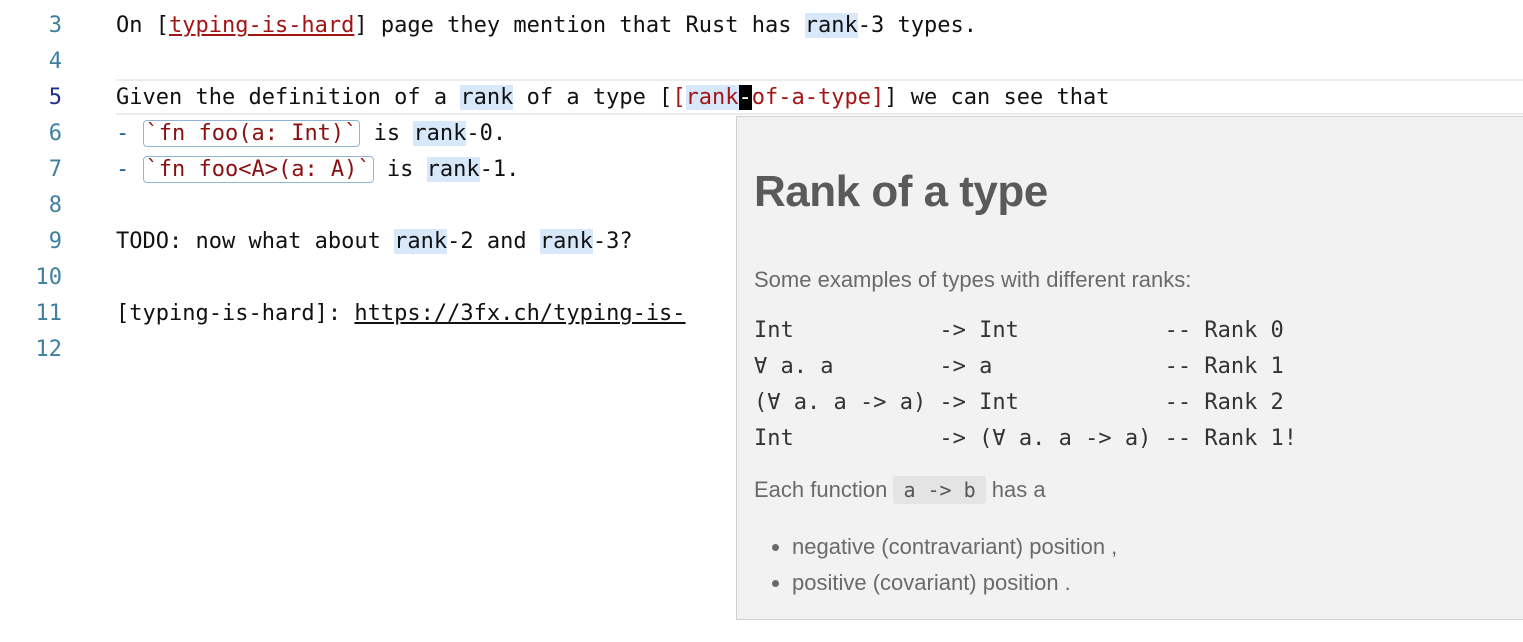  Describe the element at coordinates (55, 97) in the screenshot. I see `line-number-current: 5` at that location.